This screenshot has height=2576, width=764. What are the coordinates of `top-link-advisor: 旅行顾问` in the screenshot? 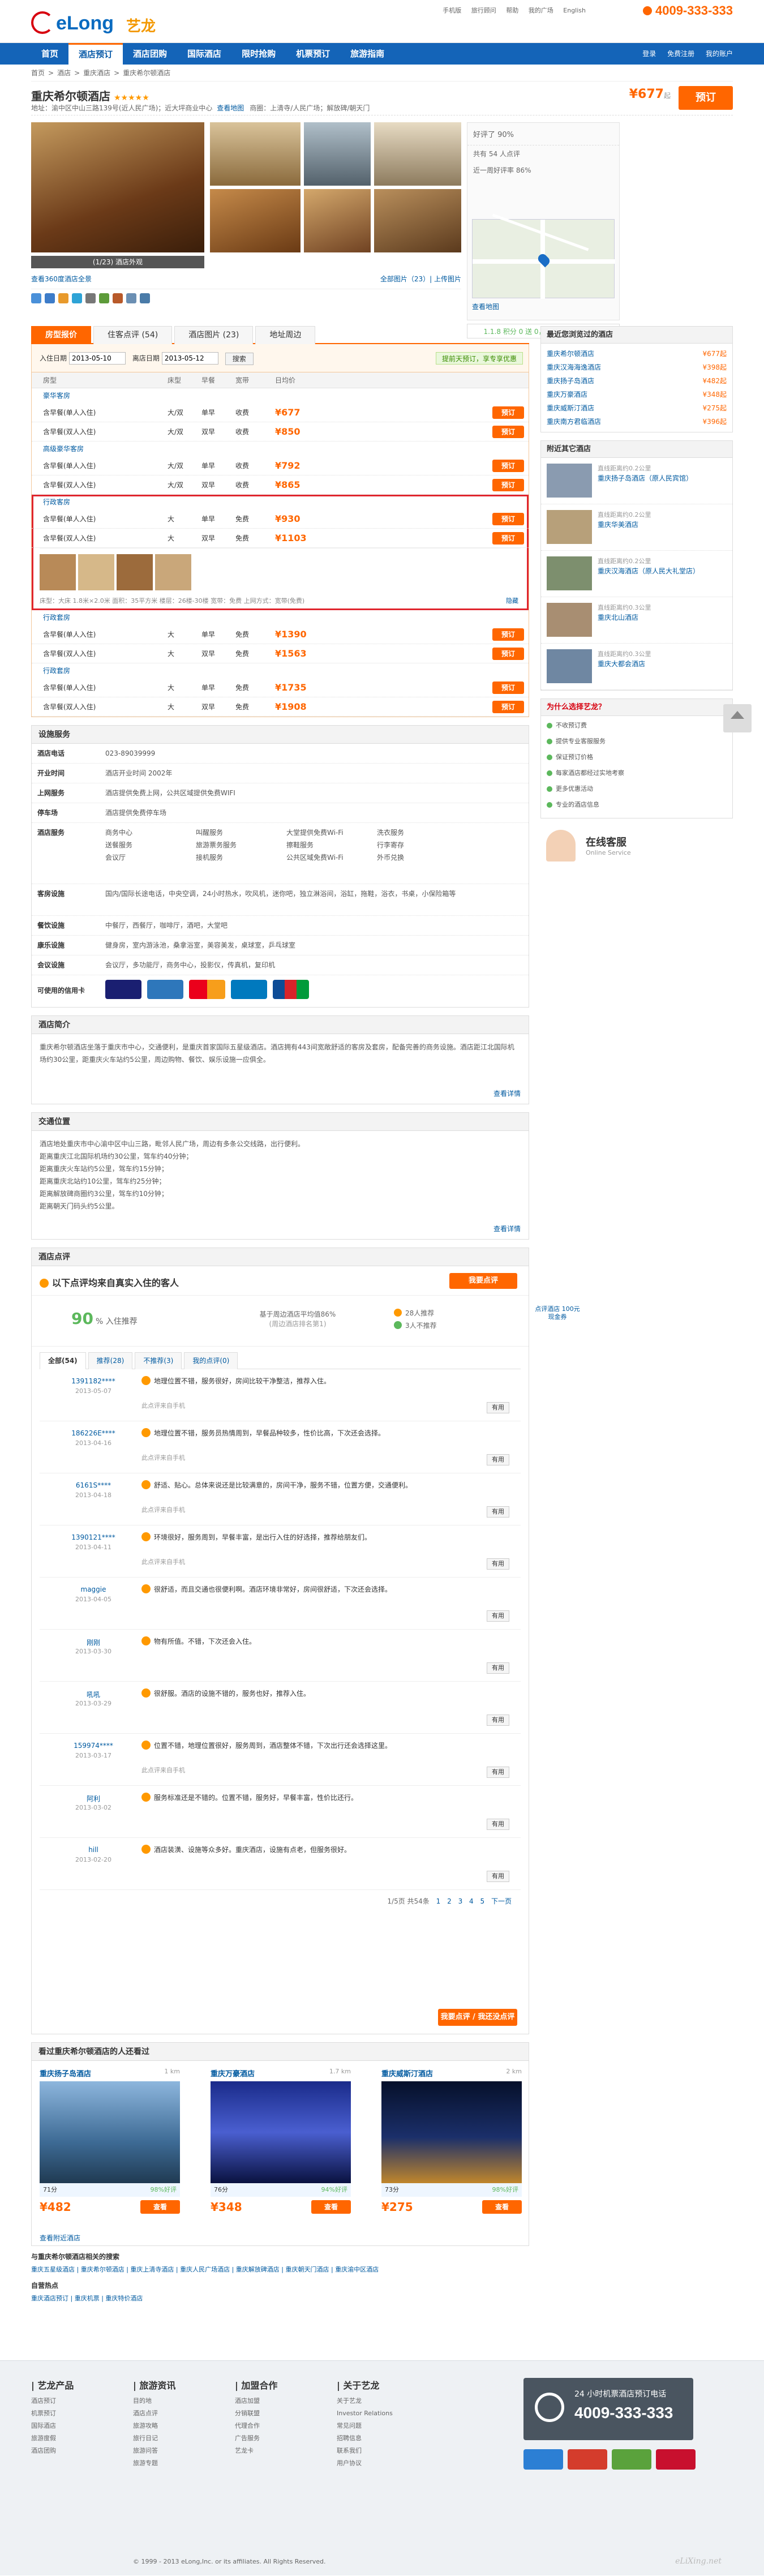 It's located at (483, 10).